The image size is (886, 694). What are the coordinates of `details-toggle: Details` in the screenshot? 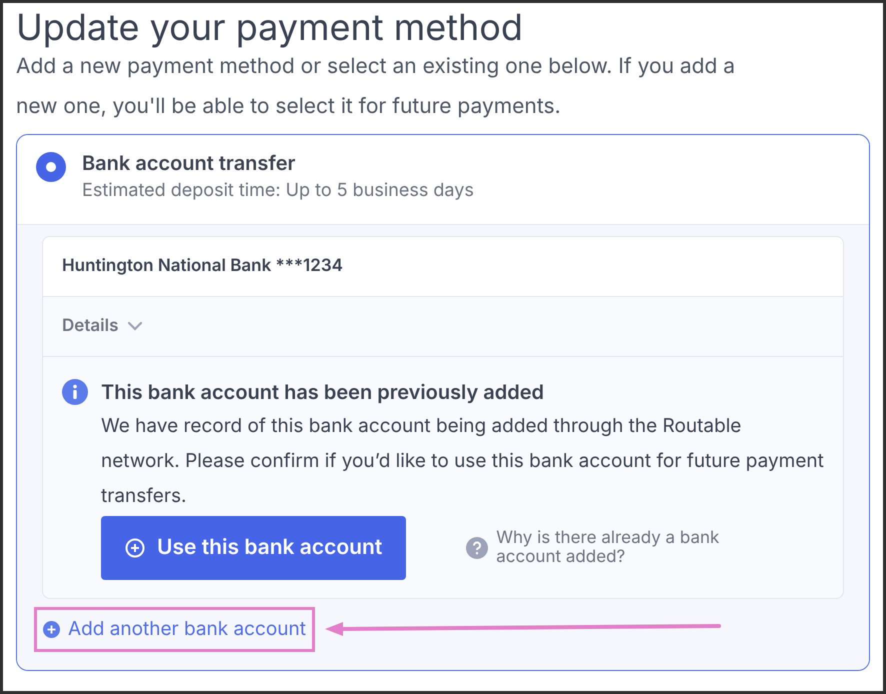 It's located at (103, 326).